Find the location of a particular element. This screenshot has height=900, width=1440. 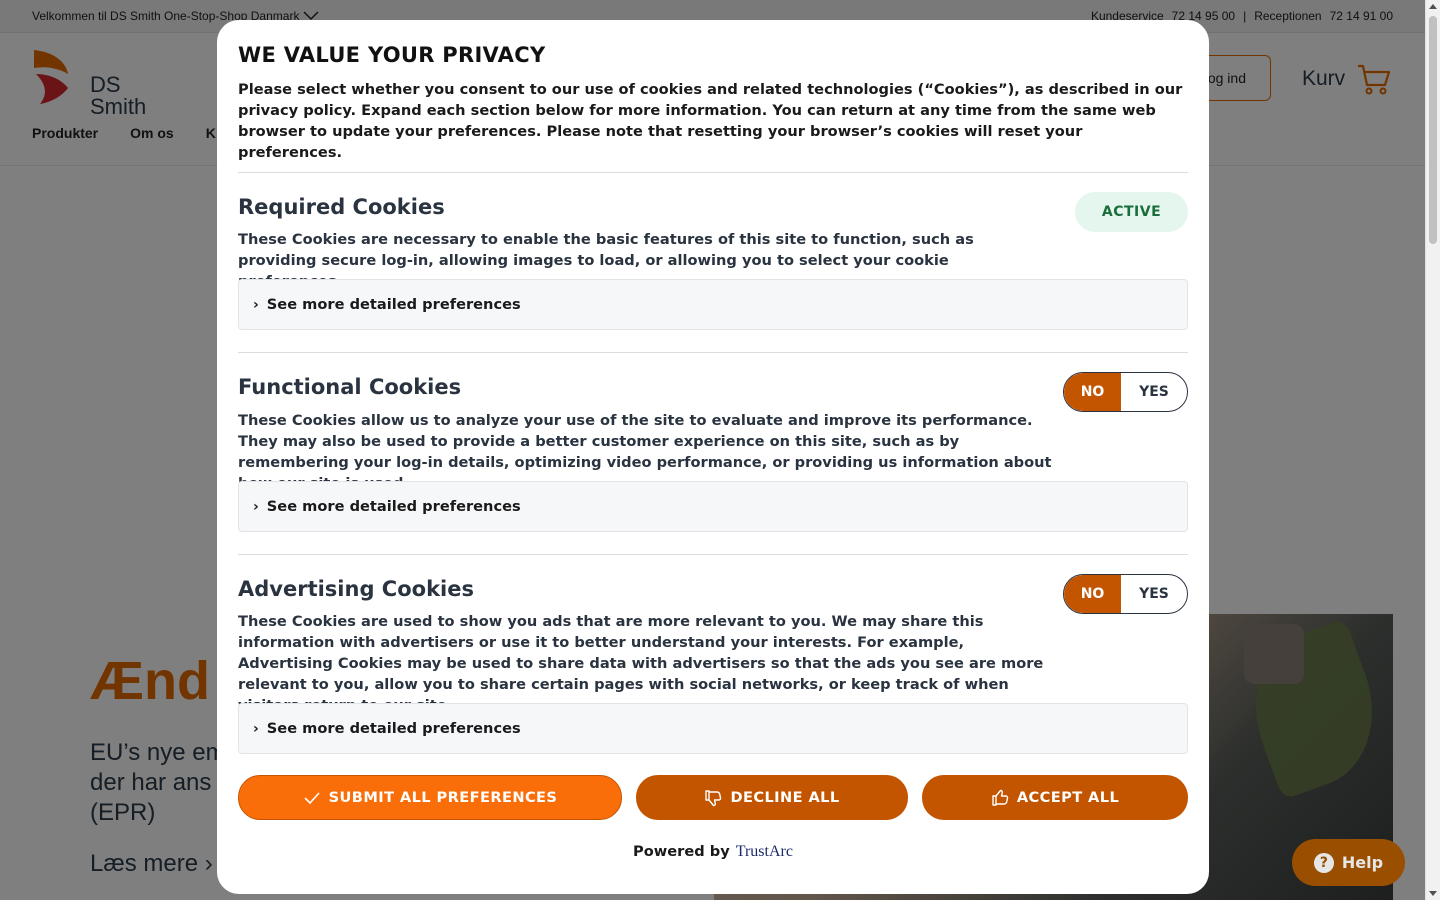

decline-label: DECLINE ALL is located at coordinates (785, 797).